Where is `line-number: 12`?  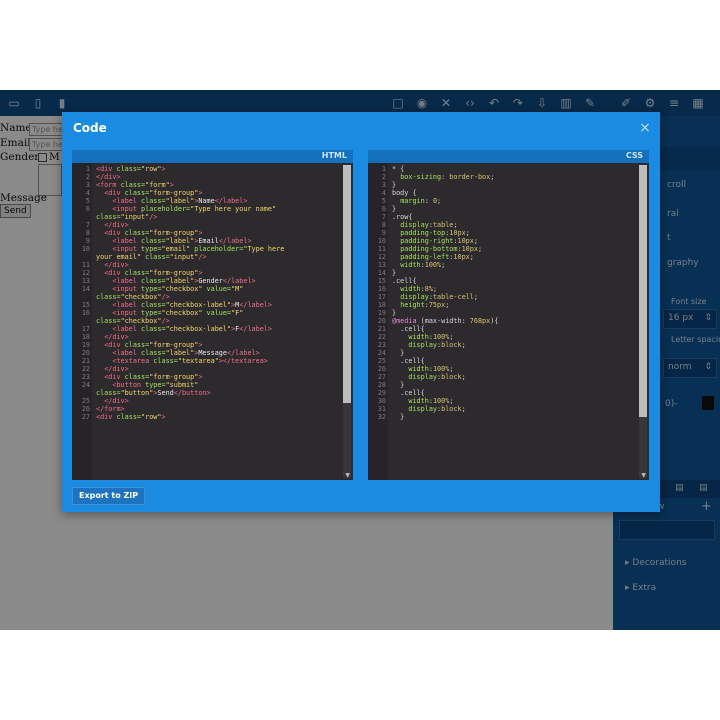 line-number: 12 is located at coordinates (85, 273).